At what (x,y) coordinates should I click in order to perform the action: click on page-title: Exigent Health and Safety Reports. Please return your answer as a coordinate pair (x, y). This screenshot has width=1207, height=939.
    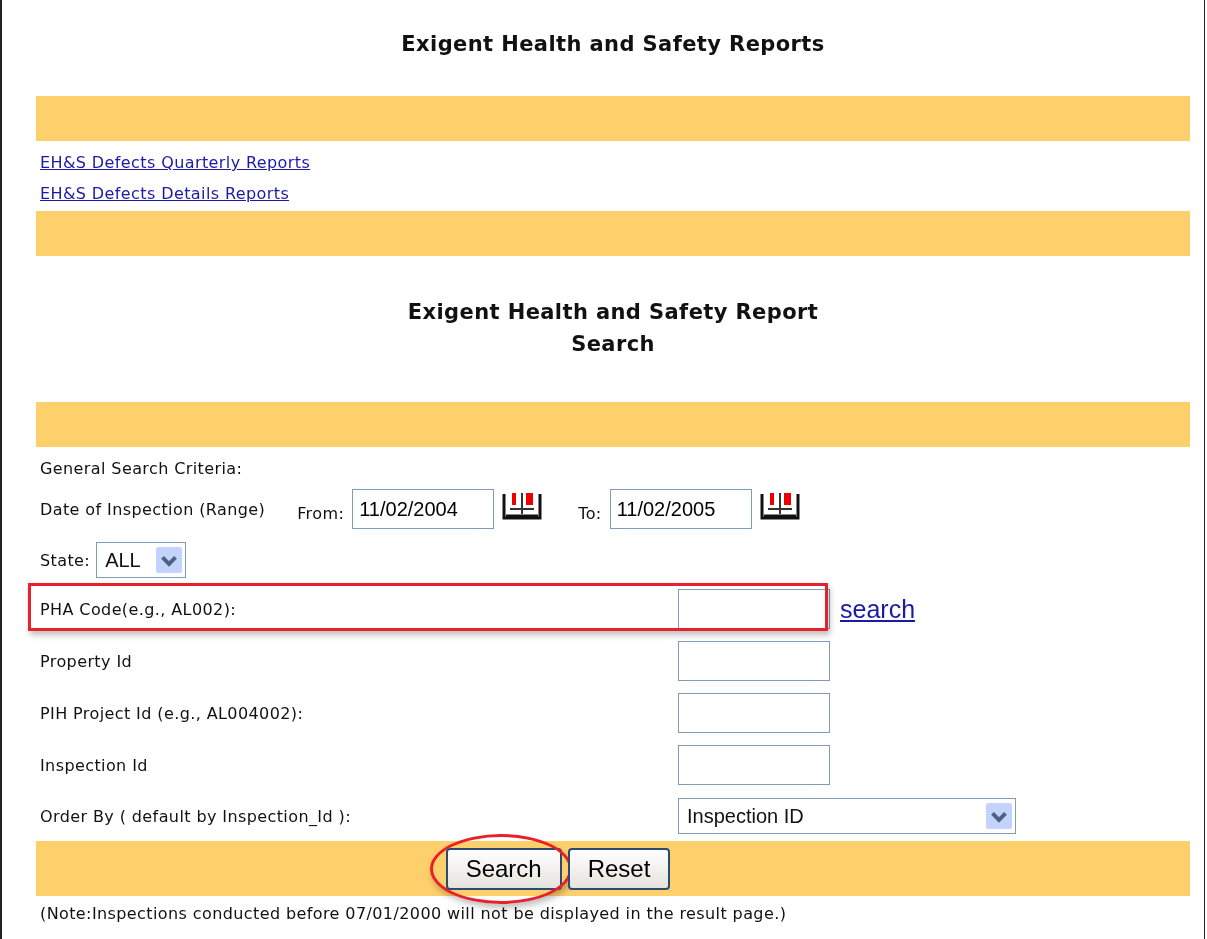
    Looking at the image, I should click on (613, 44).